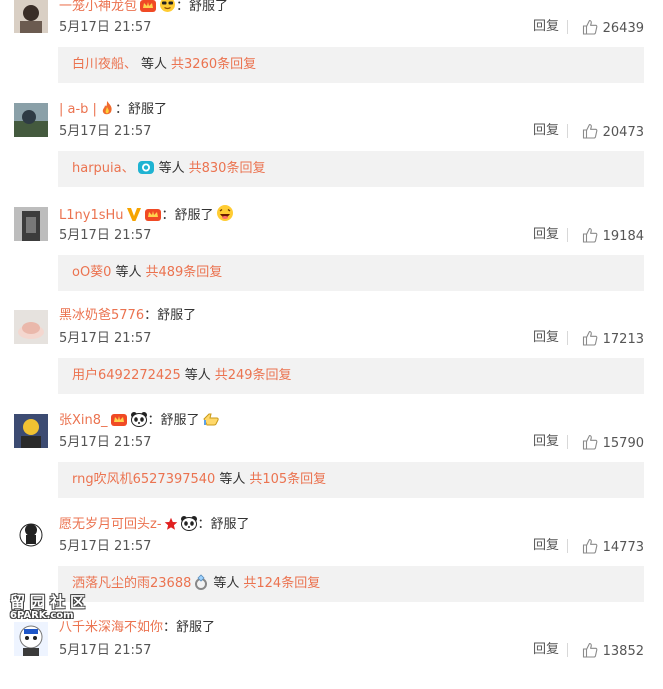 This screenshot has height=689, width=663. I want to click on like-count: 14773, so click(623, 547).